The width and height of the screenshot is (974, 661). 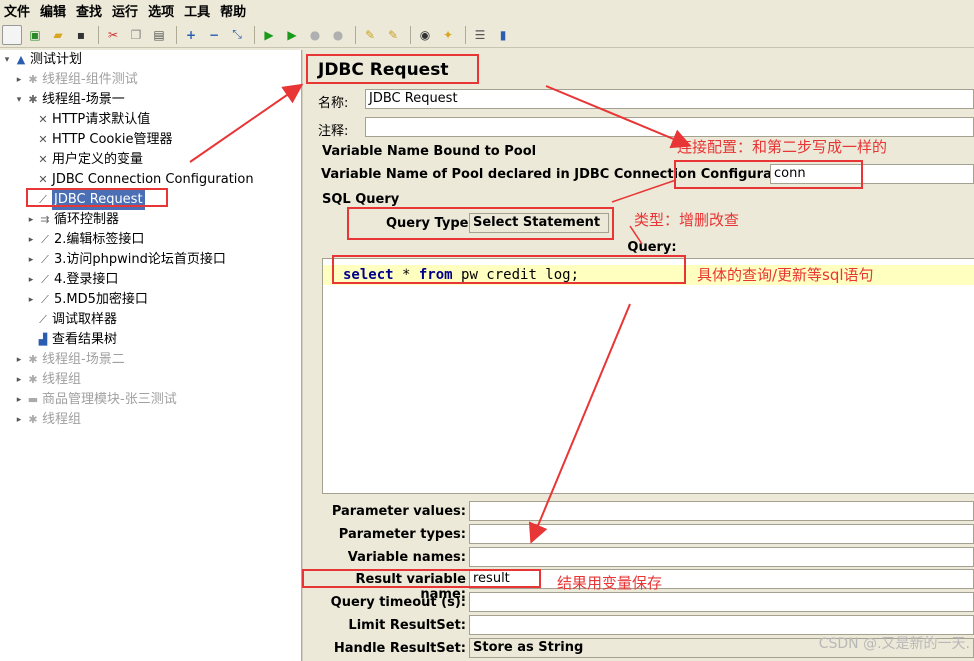 I want to click on watermark: CSDN @.又是新的一天., so click(x=894, y=644).